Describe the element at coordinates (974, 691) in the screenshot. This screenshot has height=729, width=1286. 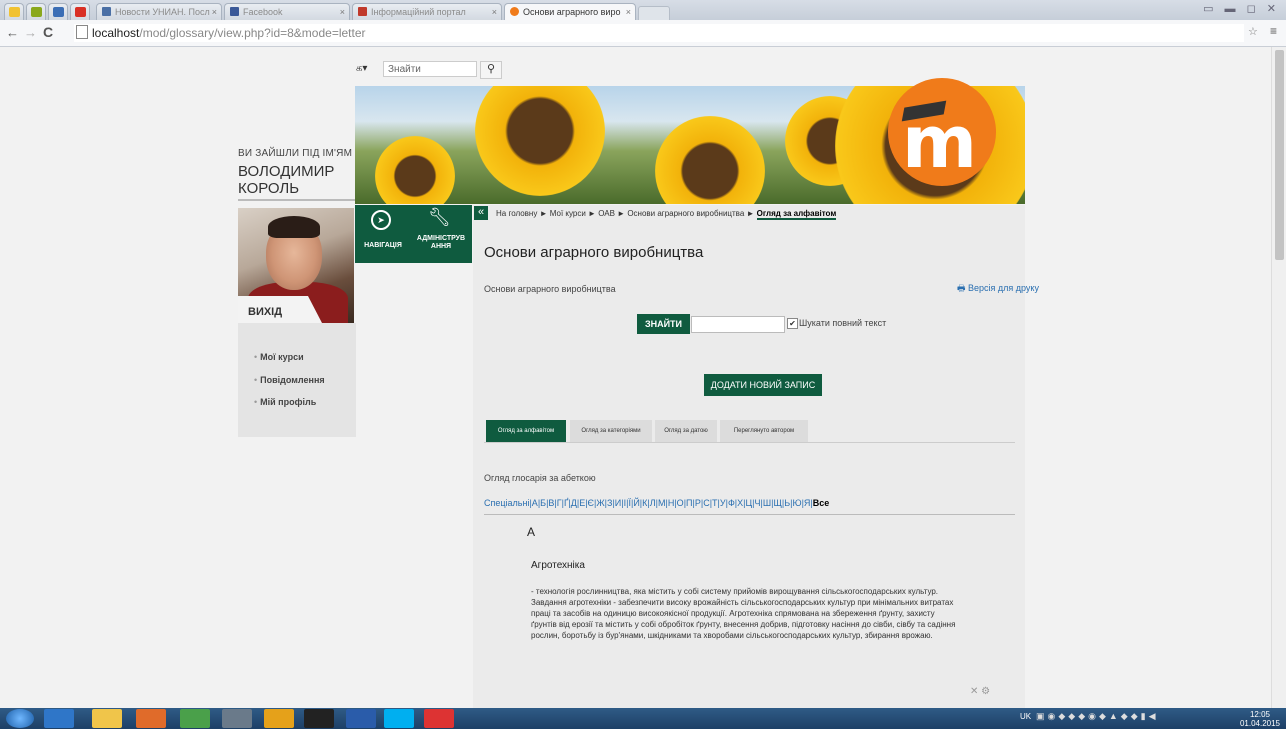
I see `delete-icon: ✕` at that location.